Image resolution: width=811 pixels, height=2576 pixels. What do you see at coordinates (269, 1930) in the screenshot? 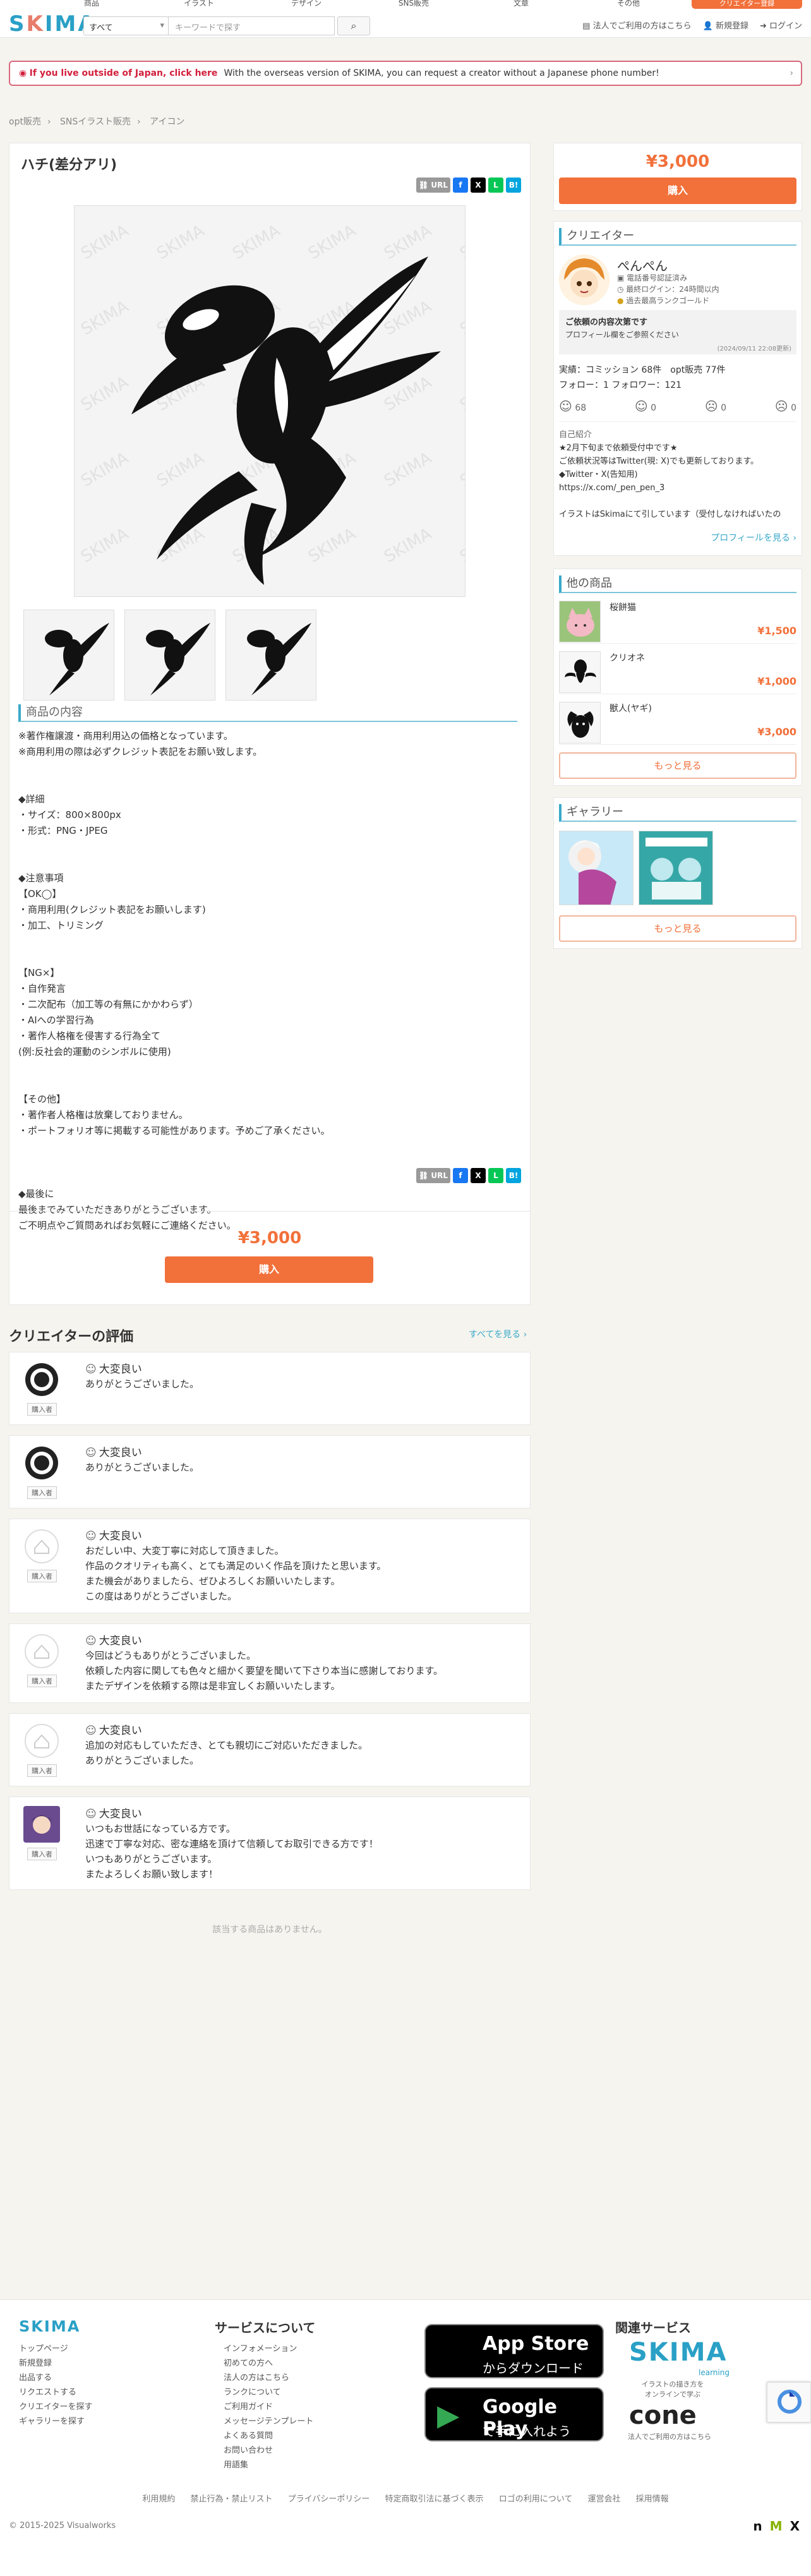
I see `no-related-items: 該当する商品はありません。` at bounding box center [269, 1930].